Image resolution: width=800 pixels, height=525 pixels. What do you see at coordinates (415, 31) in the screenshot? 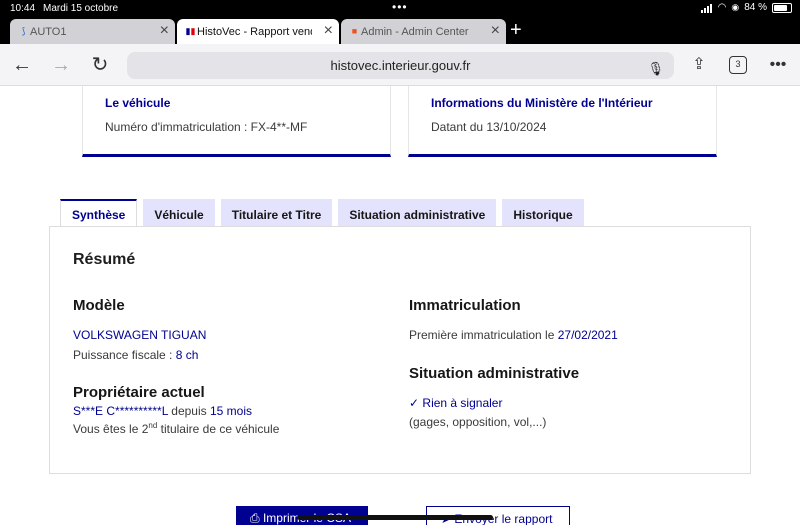
I see `browser-tab-label: Admin - Admin Center` at bounding box center [415, 31].